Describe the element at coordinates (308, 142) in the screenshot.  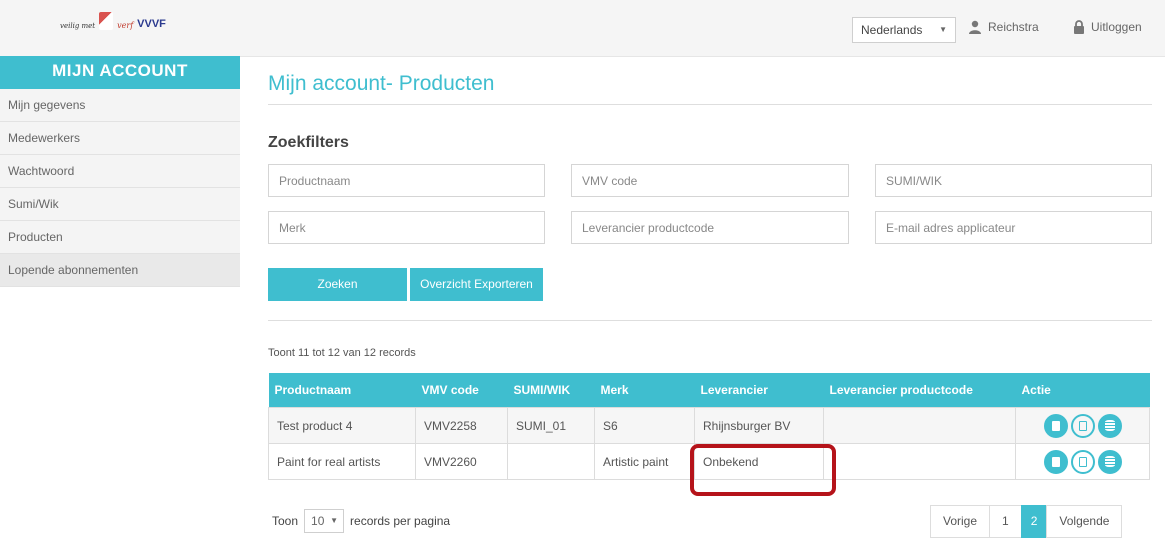
I see `filters-title: Zoekfilters` at that location.